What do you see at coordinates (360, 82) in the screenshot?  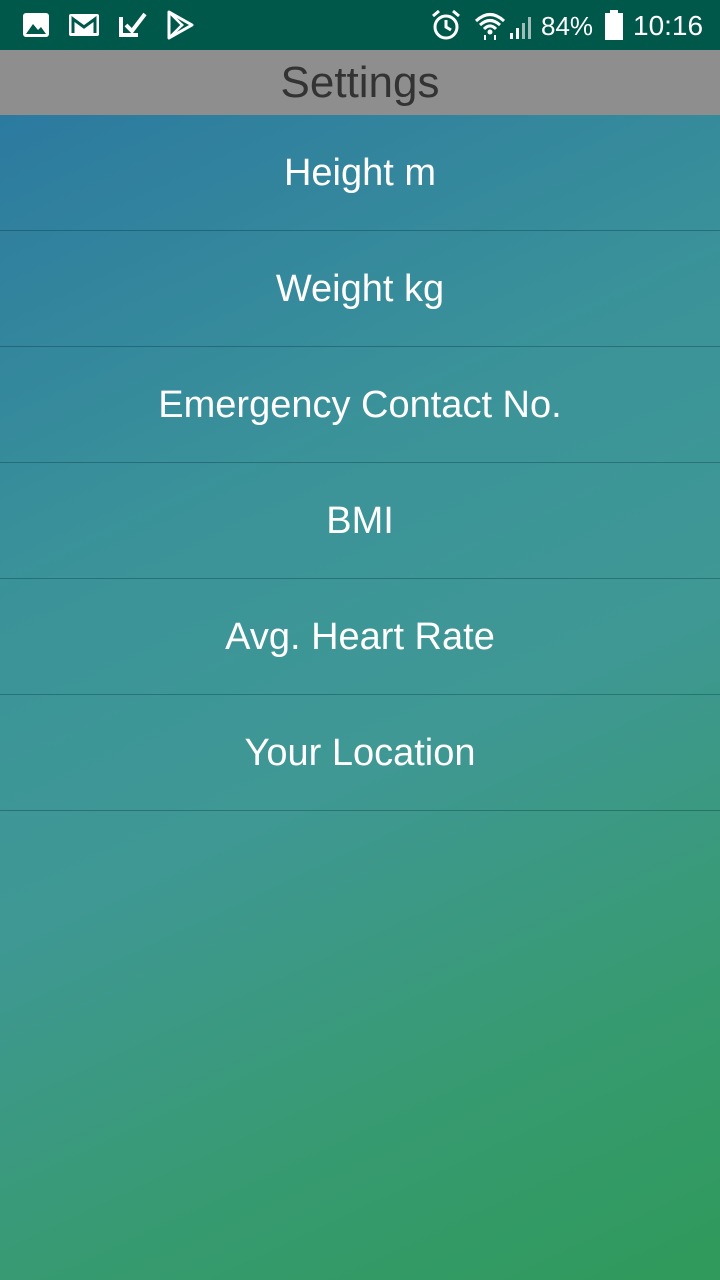 I see `page-title: Settings` at bounding box center [360, 82].